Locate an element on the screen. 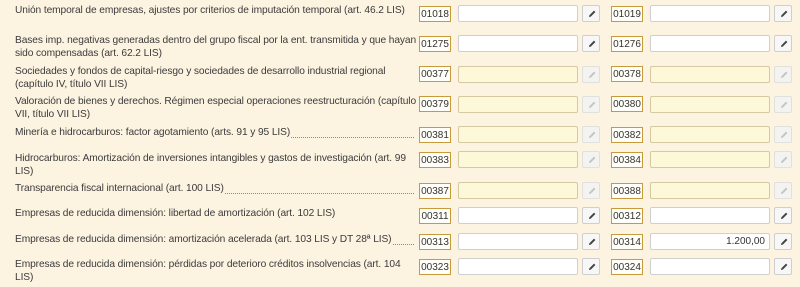 The height and width of the screenshot is (287, 800). amount-field: 1.200,00 is located at coordinates (710, 241).